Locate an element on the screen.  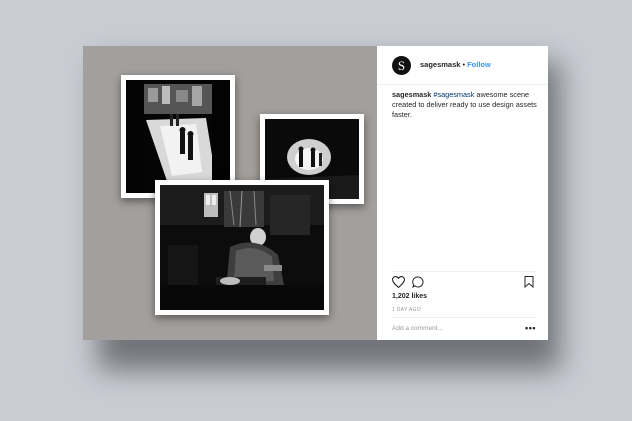
comment-divider is located at coordinates (464, 317).